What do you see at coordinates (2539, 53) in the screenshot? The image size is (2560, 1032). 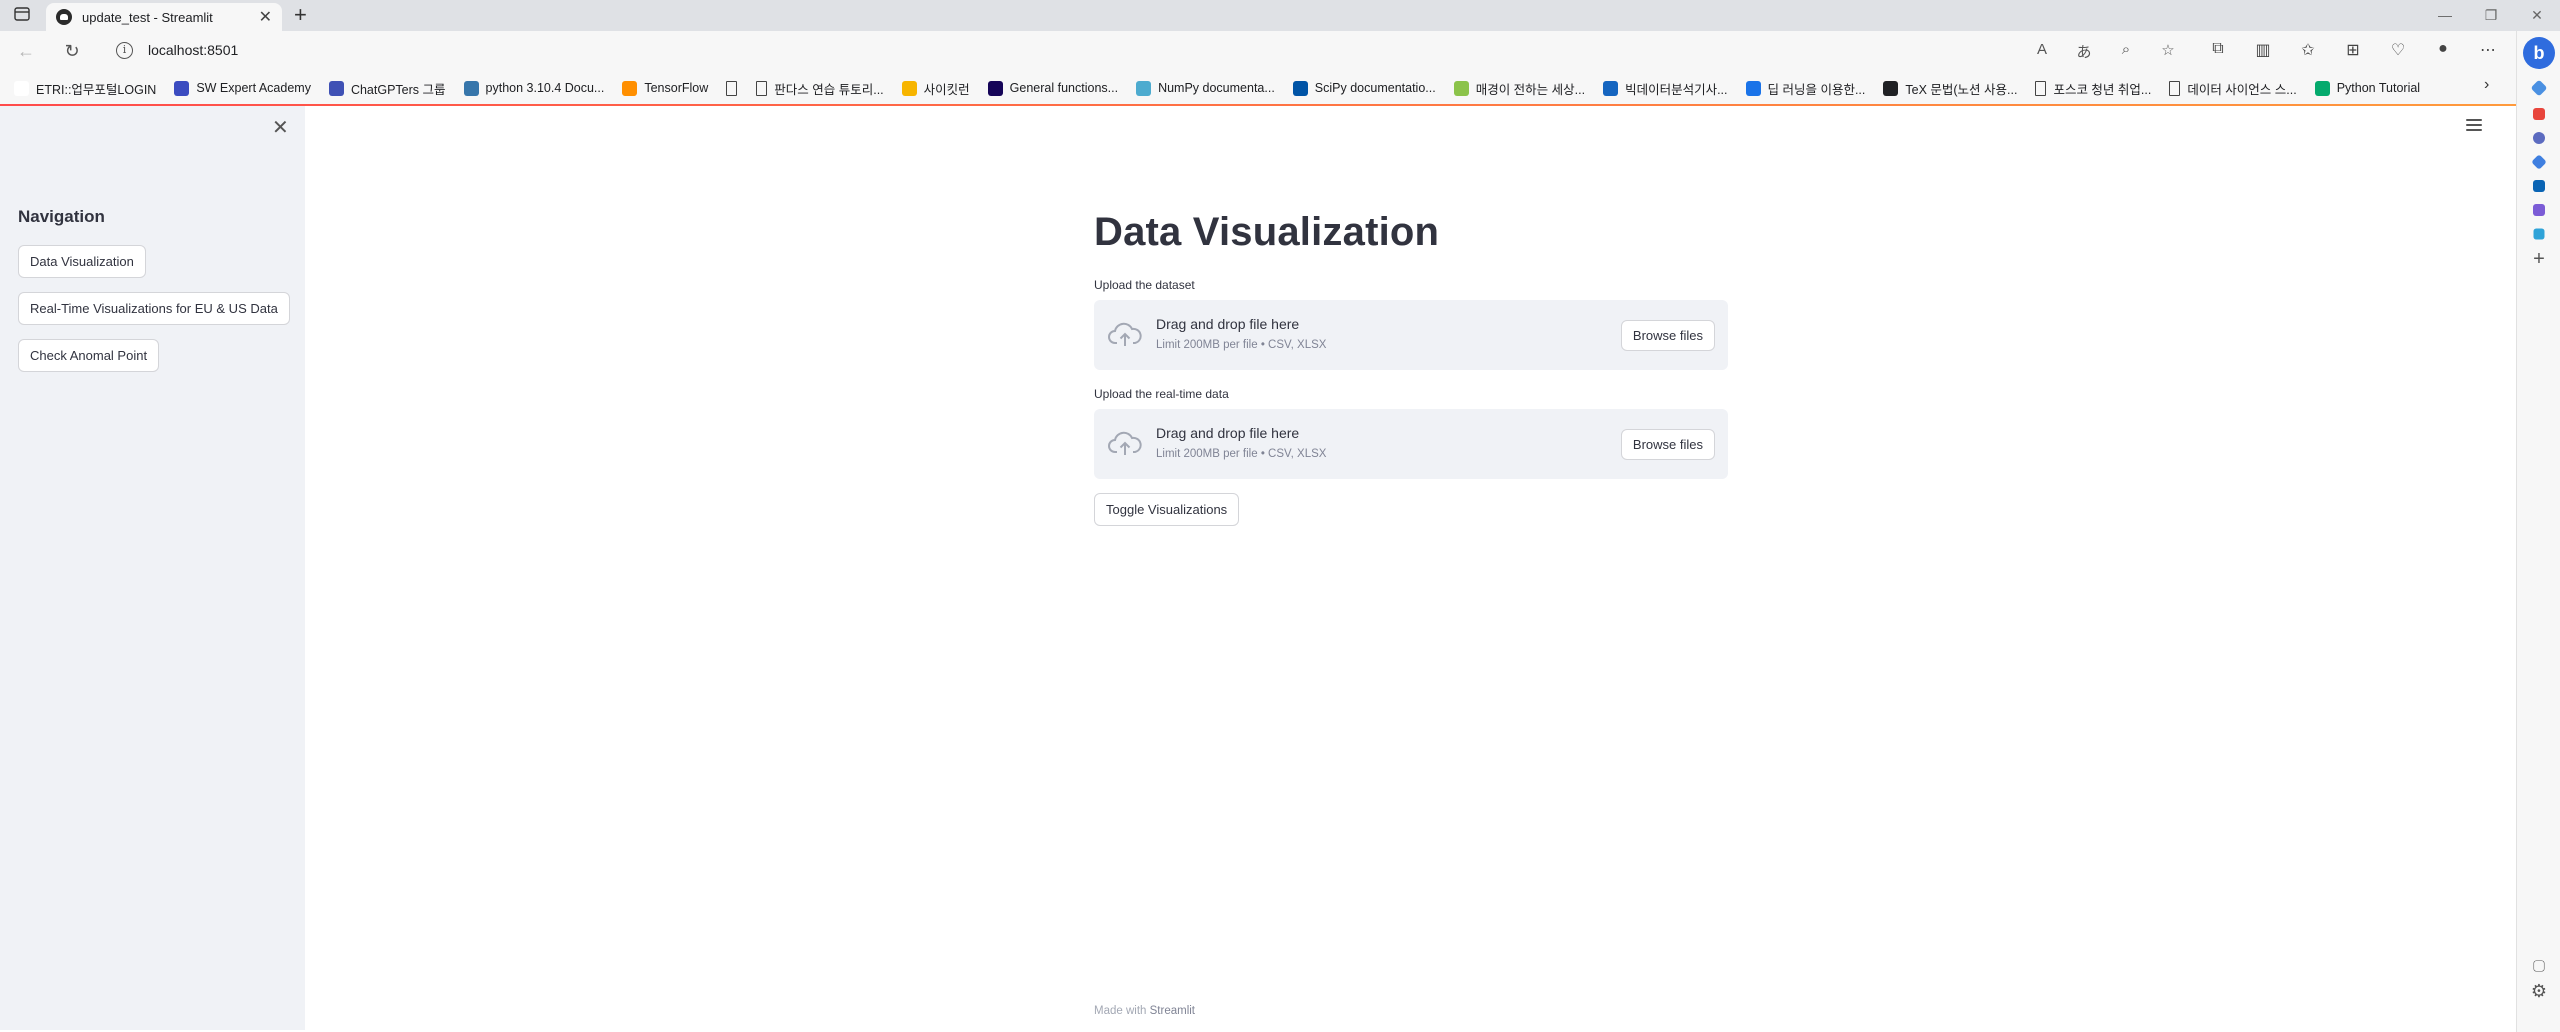 I see `bing-copilot-icon: b` at bounding box center [2539, 53].